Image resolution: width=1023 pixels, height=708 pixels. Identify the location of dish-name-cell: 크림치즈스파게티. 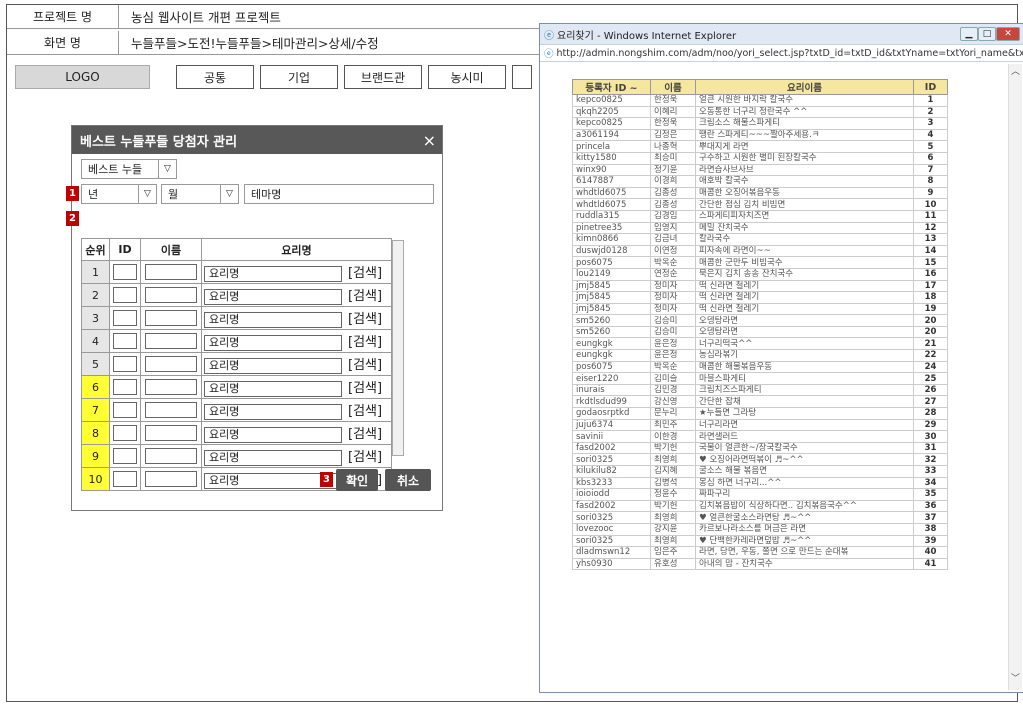
(804, 390).